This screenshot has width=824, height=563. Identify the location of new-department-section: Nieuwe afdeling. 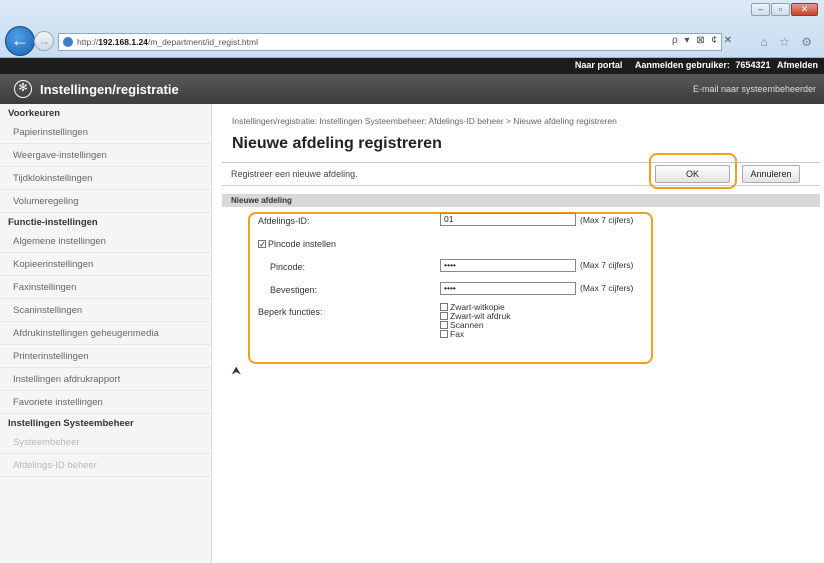
(521, 200).